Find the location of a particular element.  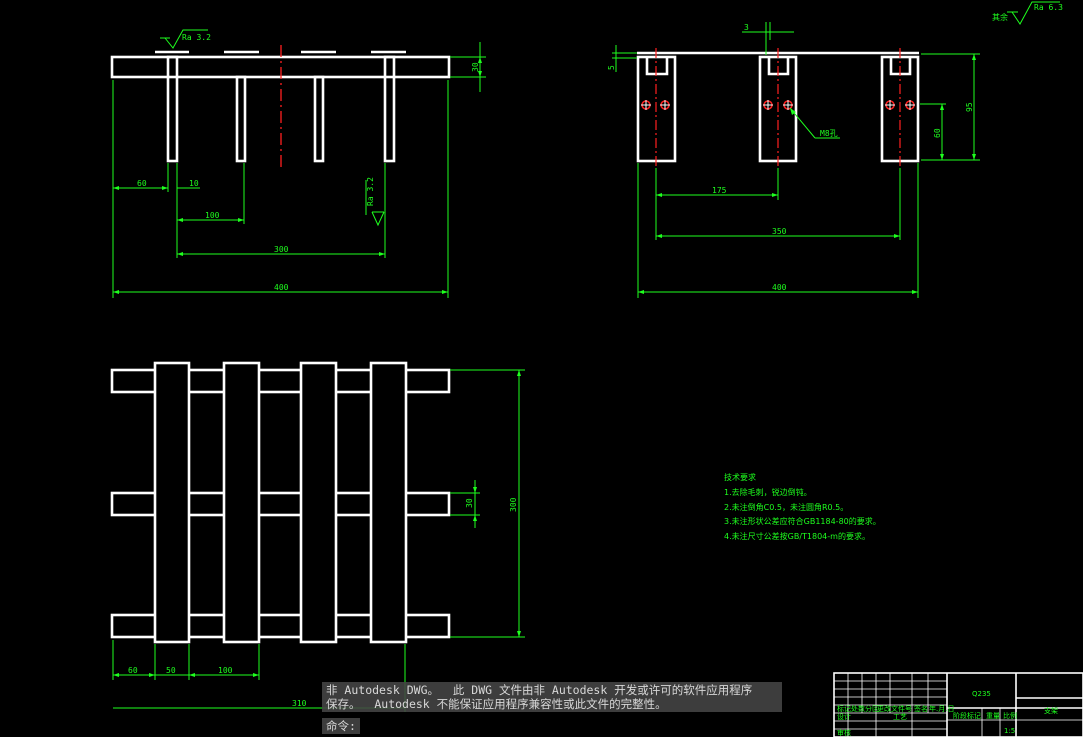

top-dim-310: 310 is located at coordinates (299, 703).